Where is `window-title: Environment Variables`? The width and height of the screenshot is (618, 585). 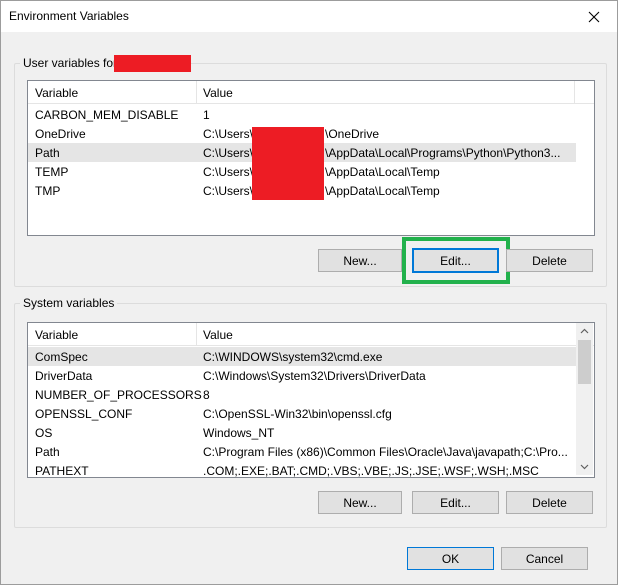
window-title: Environment Variables is located at coordinates (69, 16).